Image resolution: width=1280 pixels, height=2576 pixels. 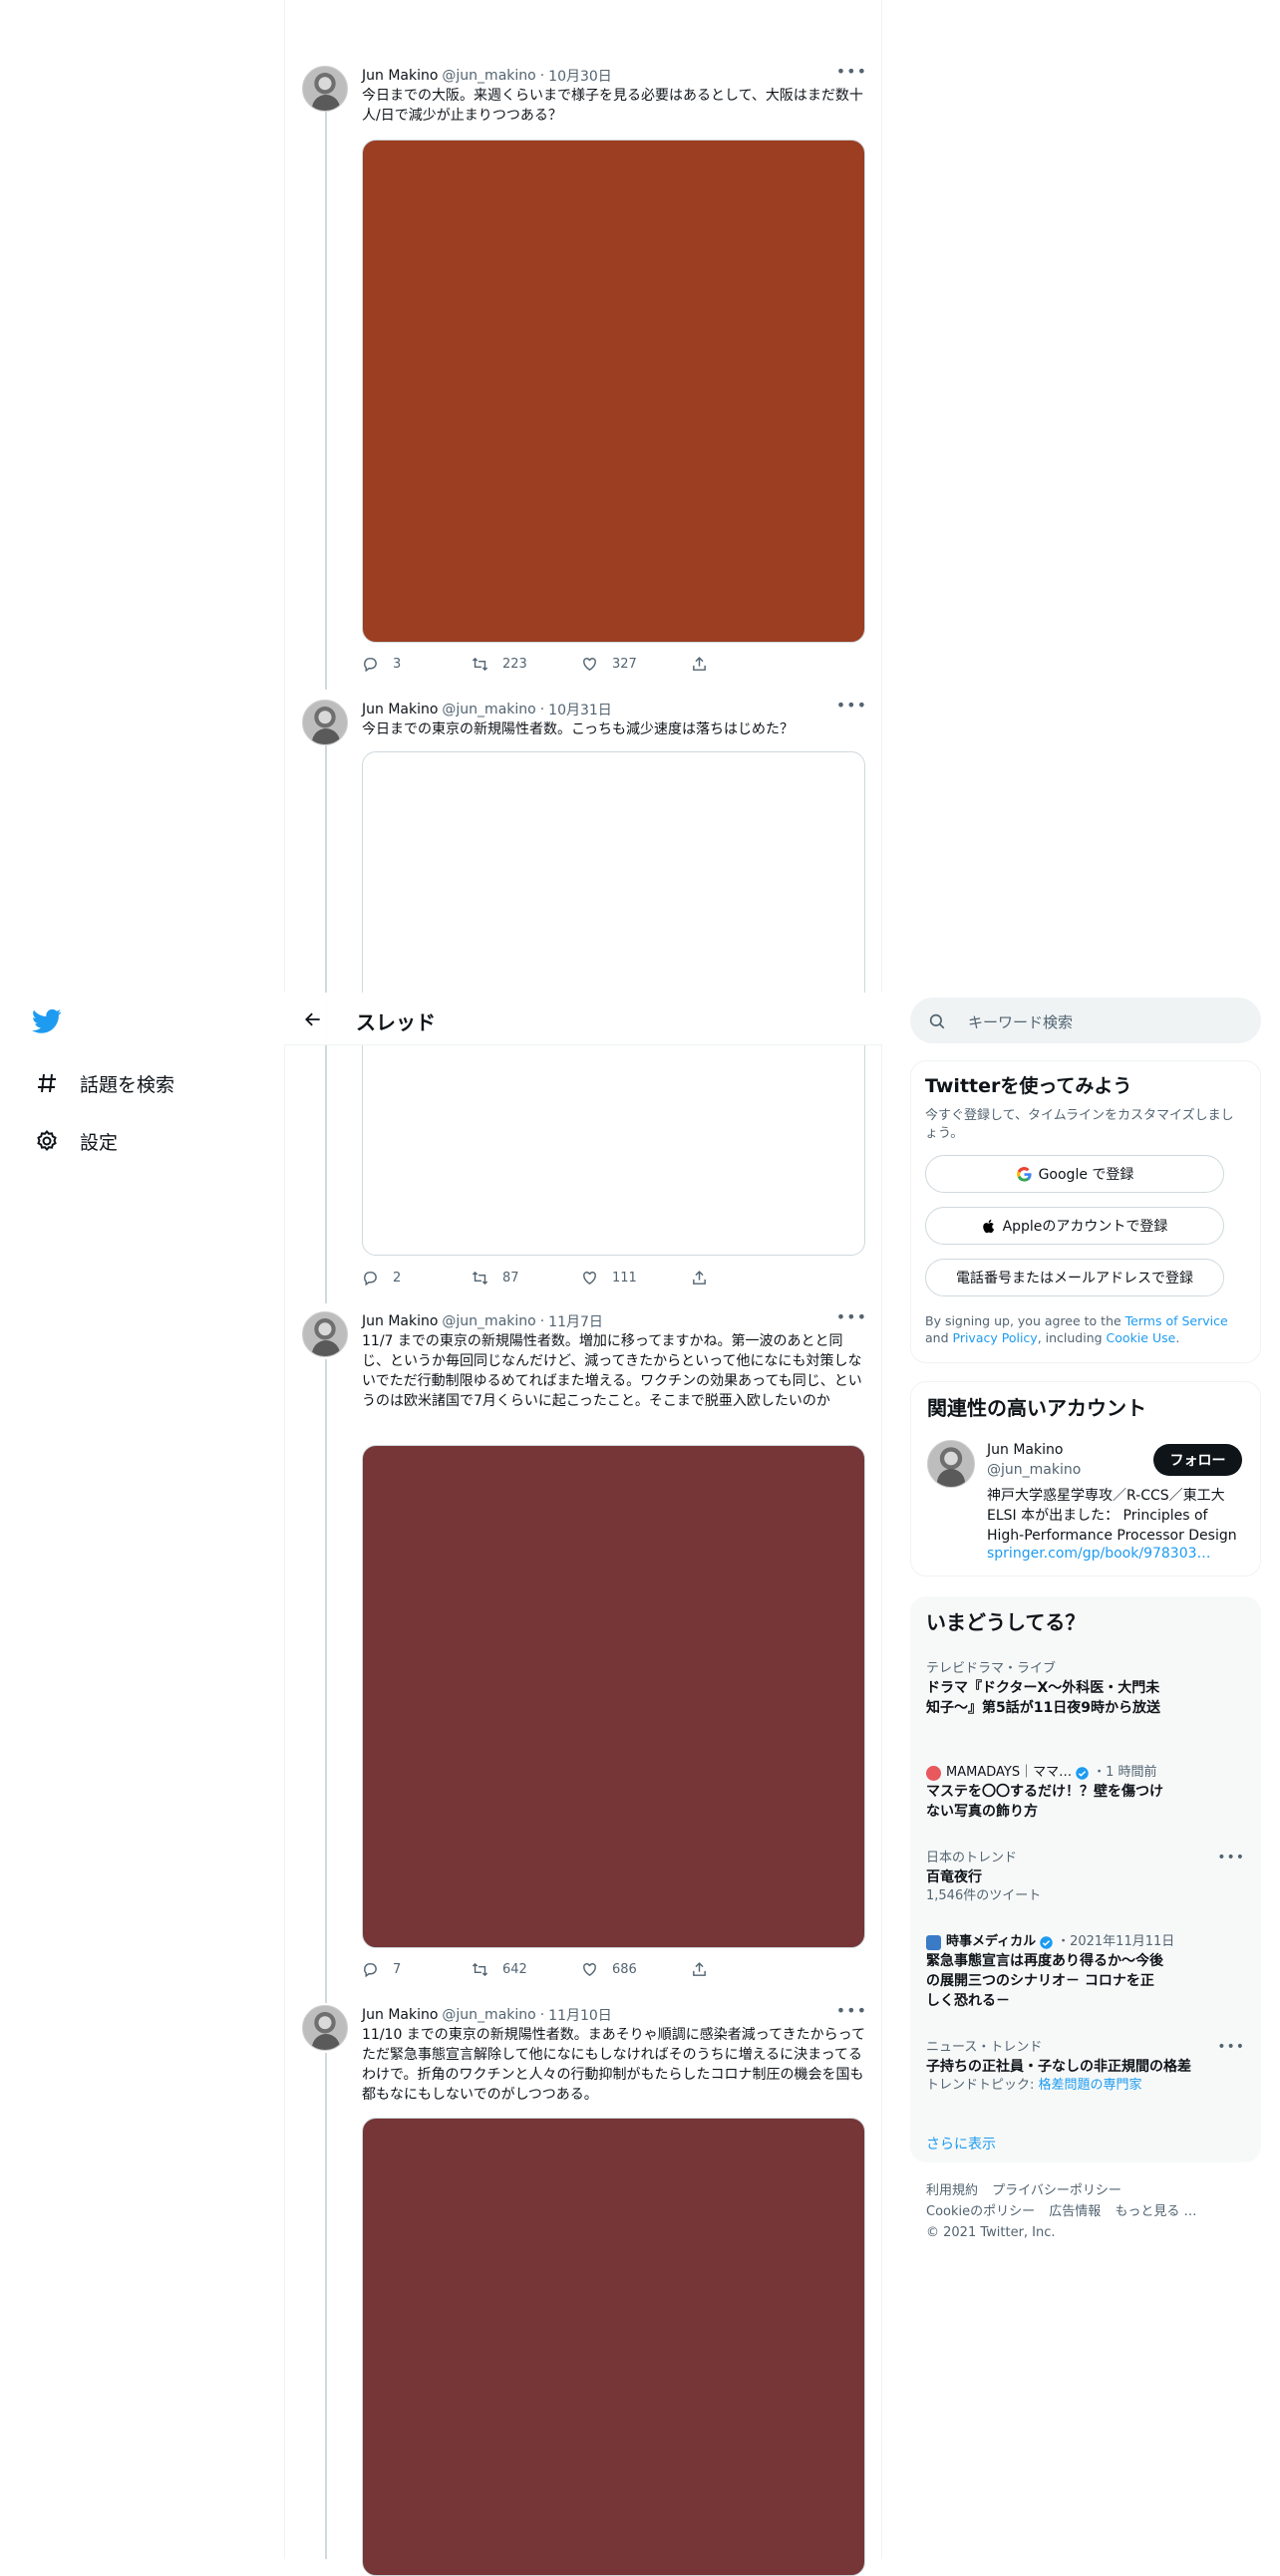 I want to click on google-signup-label: Google で登録, so click(x=1086, y=1175).